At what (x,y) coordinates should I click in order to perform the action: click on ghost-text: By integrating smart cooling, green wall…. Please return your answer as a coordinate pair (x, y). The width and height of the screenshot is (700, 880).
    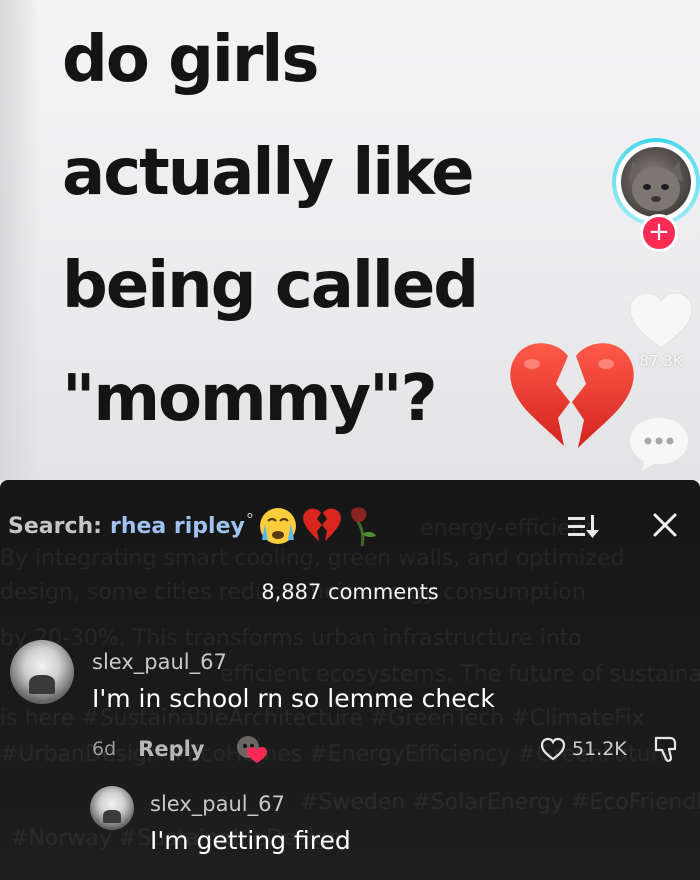
    Looking at the image, I should click on (312, 558).